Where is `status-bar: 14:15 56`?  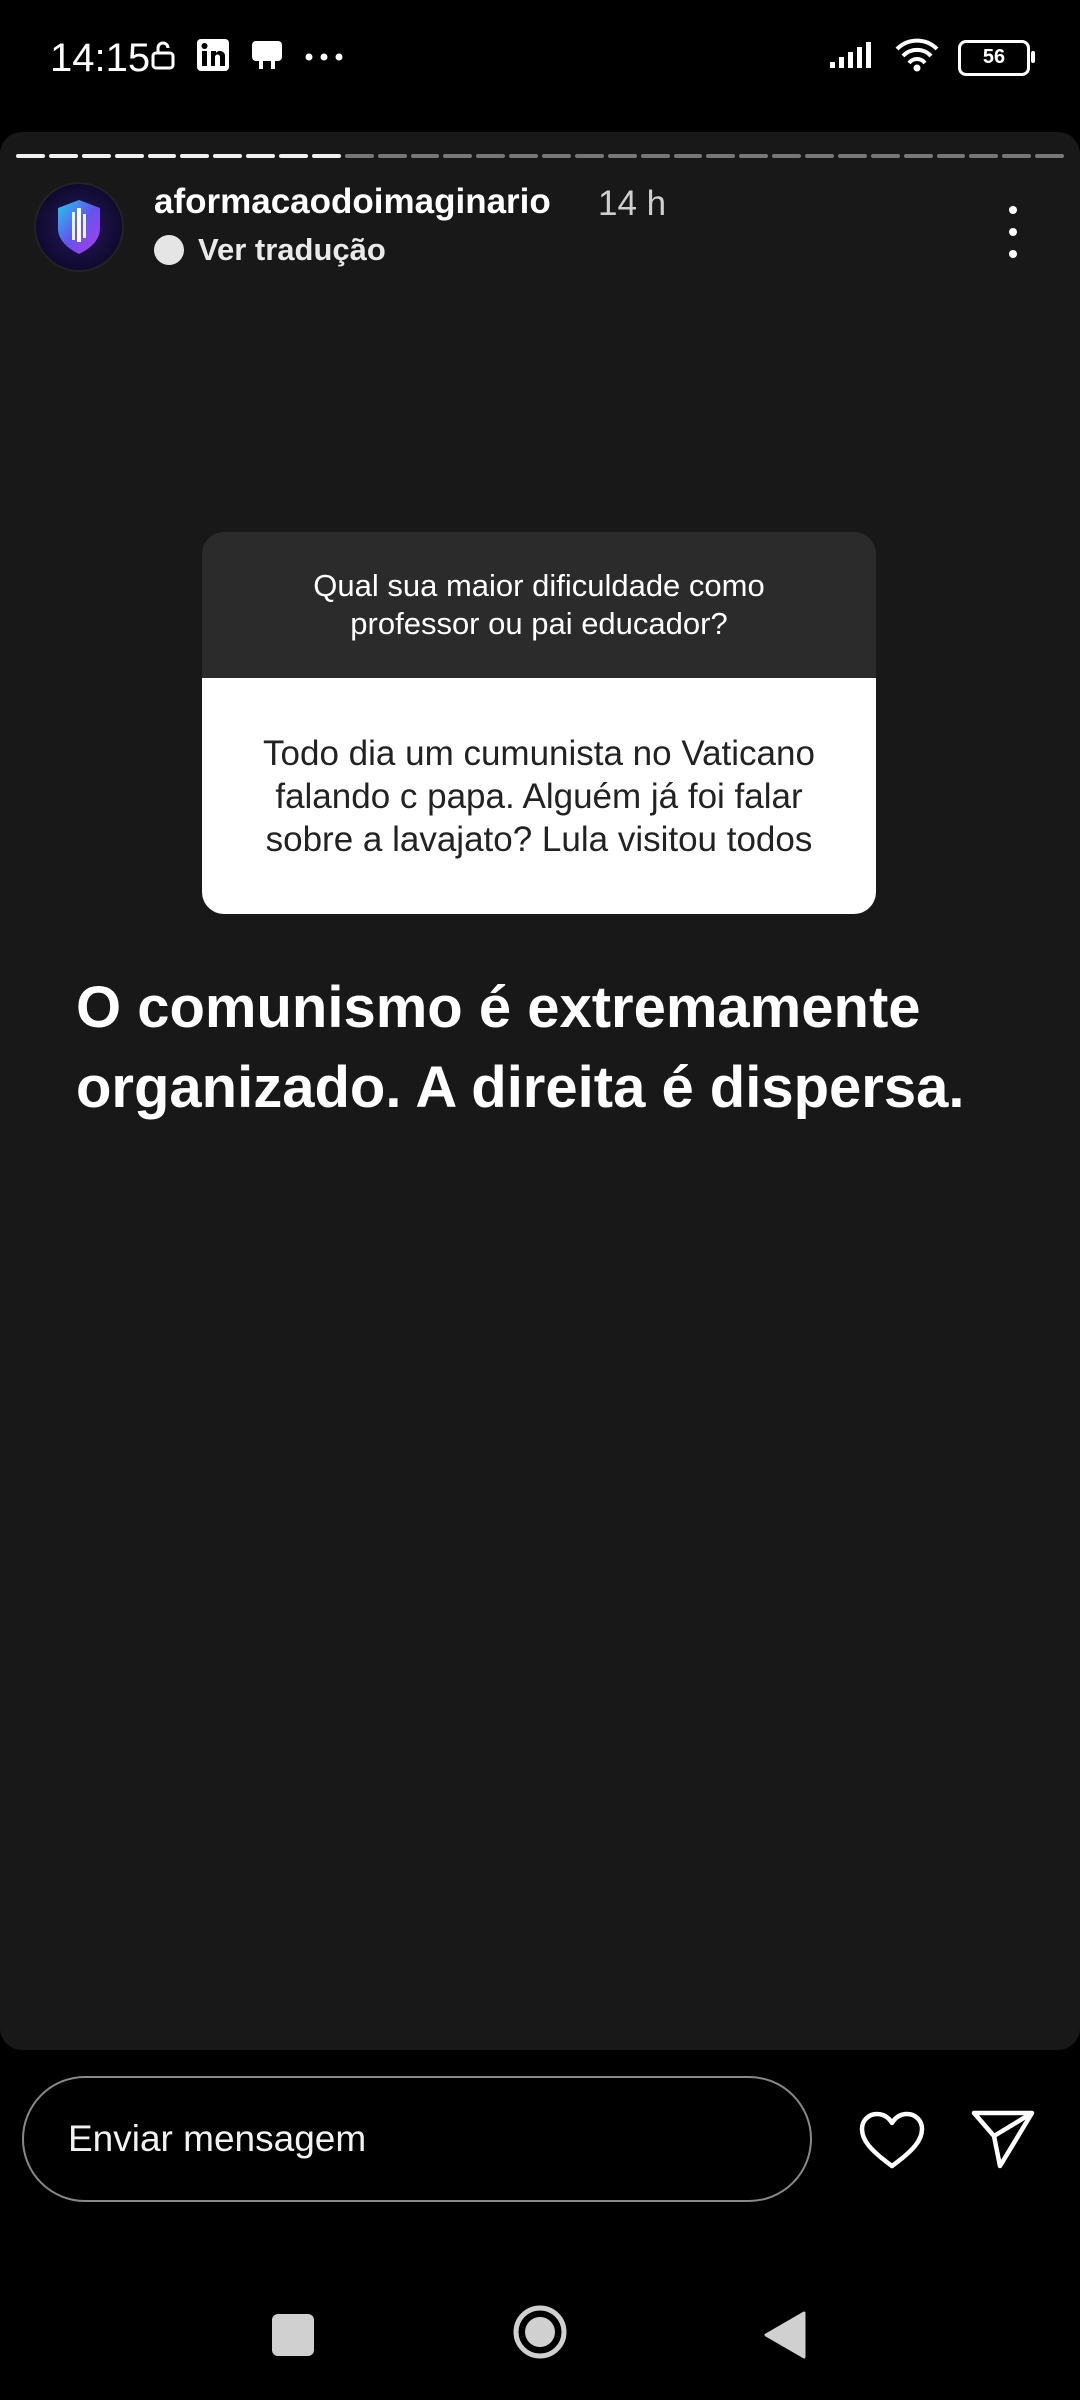
status-bar: 14:15 56 is located at coordinates (540, 60).